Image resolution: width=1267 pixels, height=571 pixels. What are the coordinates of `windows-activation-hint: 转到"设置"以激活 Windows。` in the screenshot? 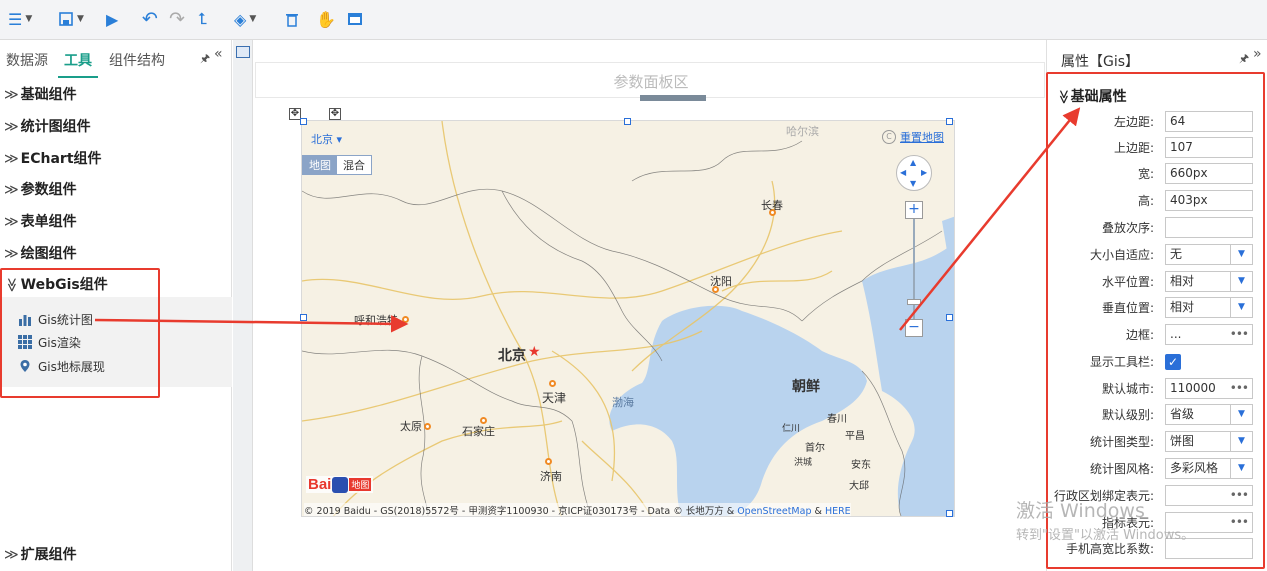 It's located at (1105, 535).